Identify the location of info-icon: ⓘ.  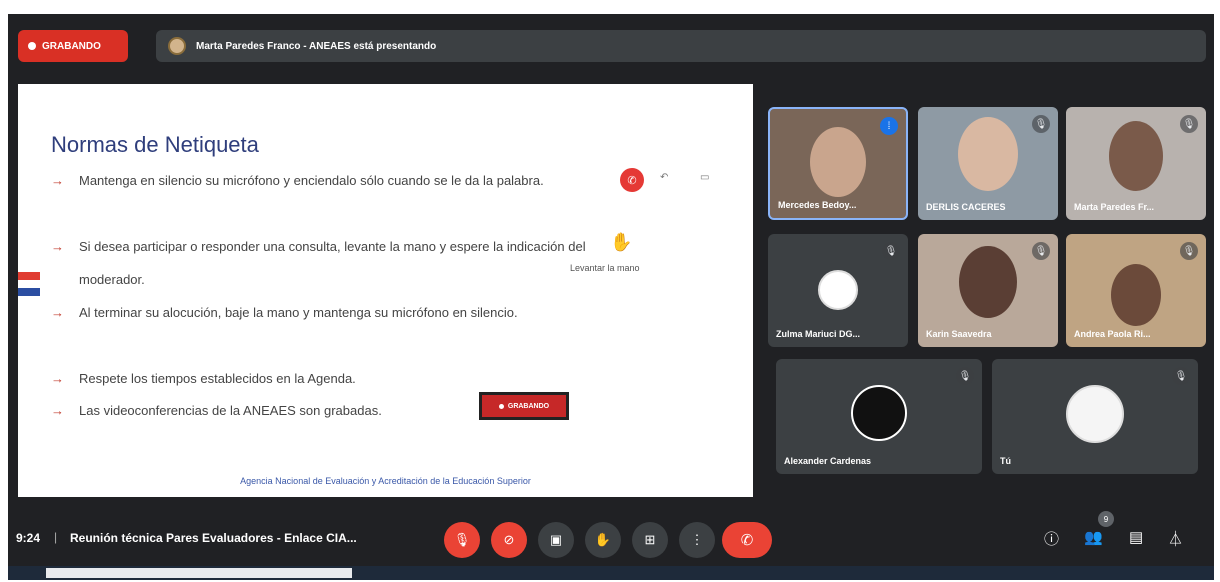
(1052, 539).